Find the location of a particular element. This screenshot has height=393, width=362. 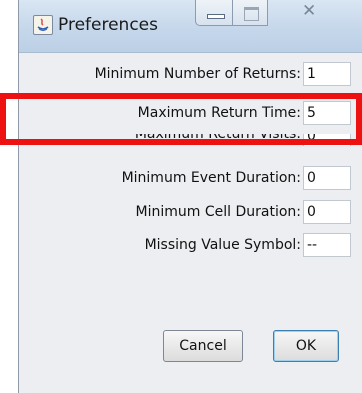

field-label: Minimum Event Duration: is located at coordinates (211, 178).